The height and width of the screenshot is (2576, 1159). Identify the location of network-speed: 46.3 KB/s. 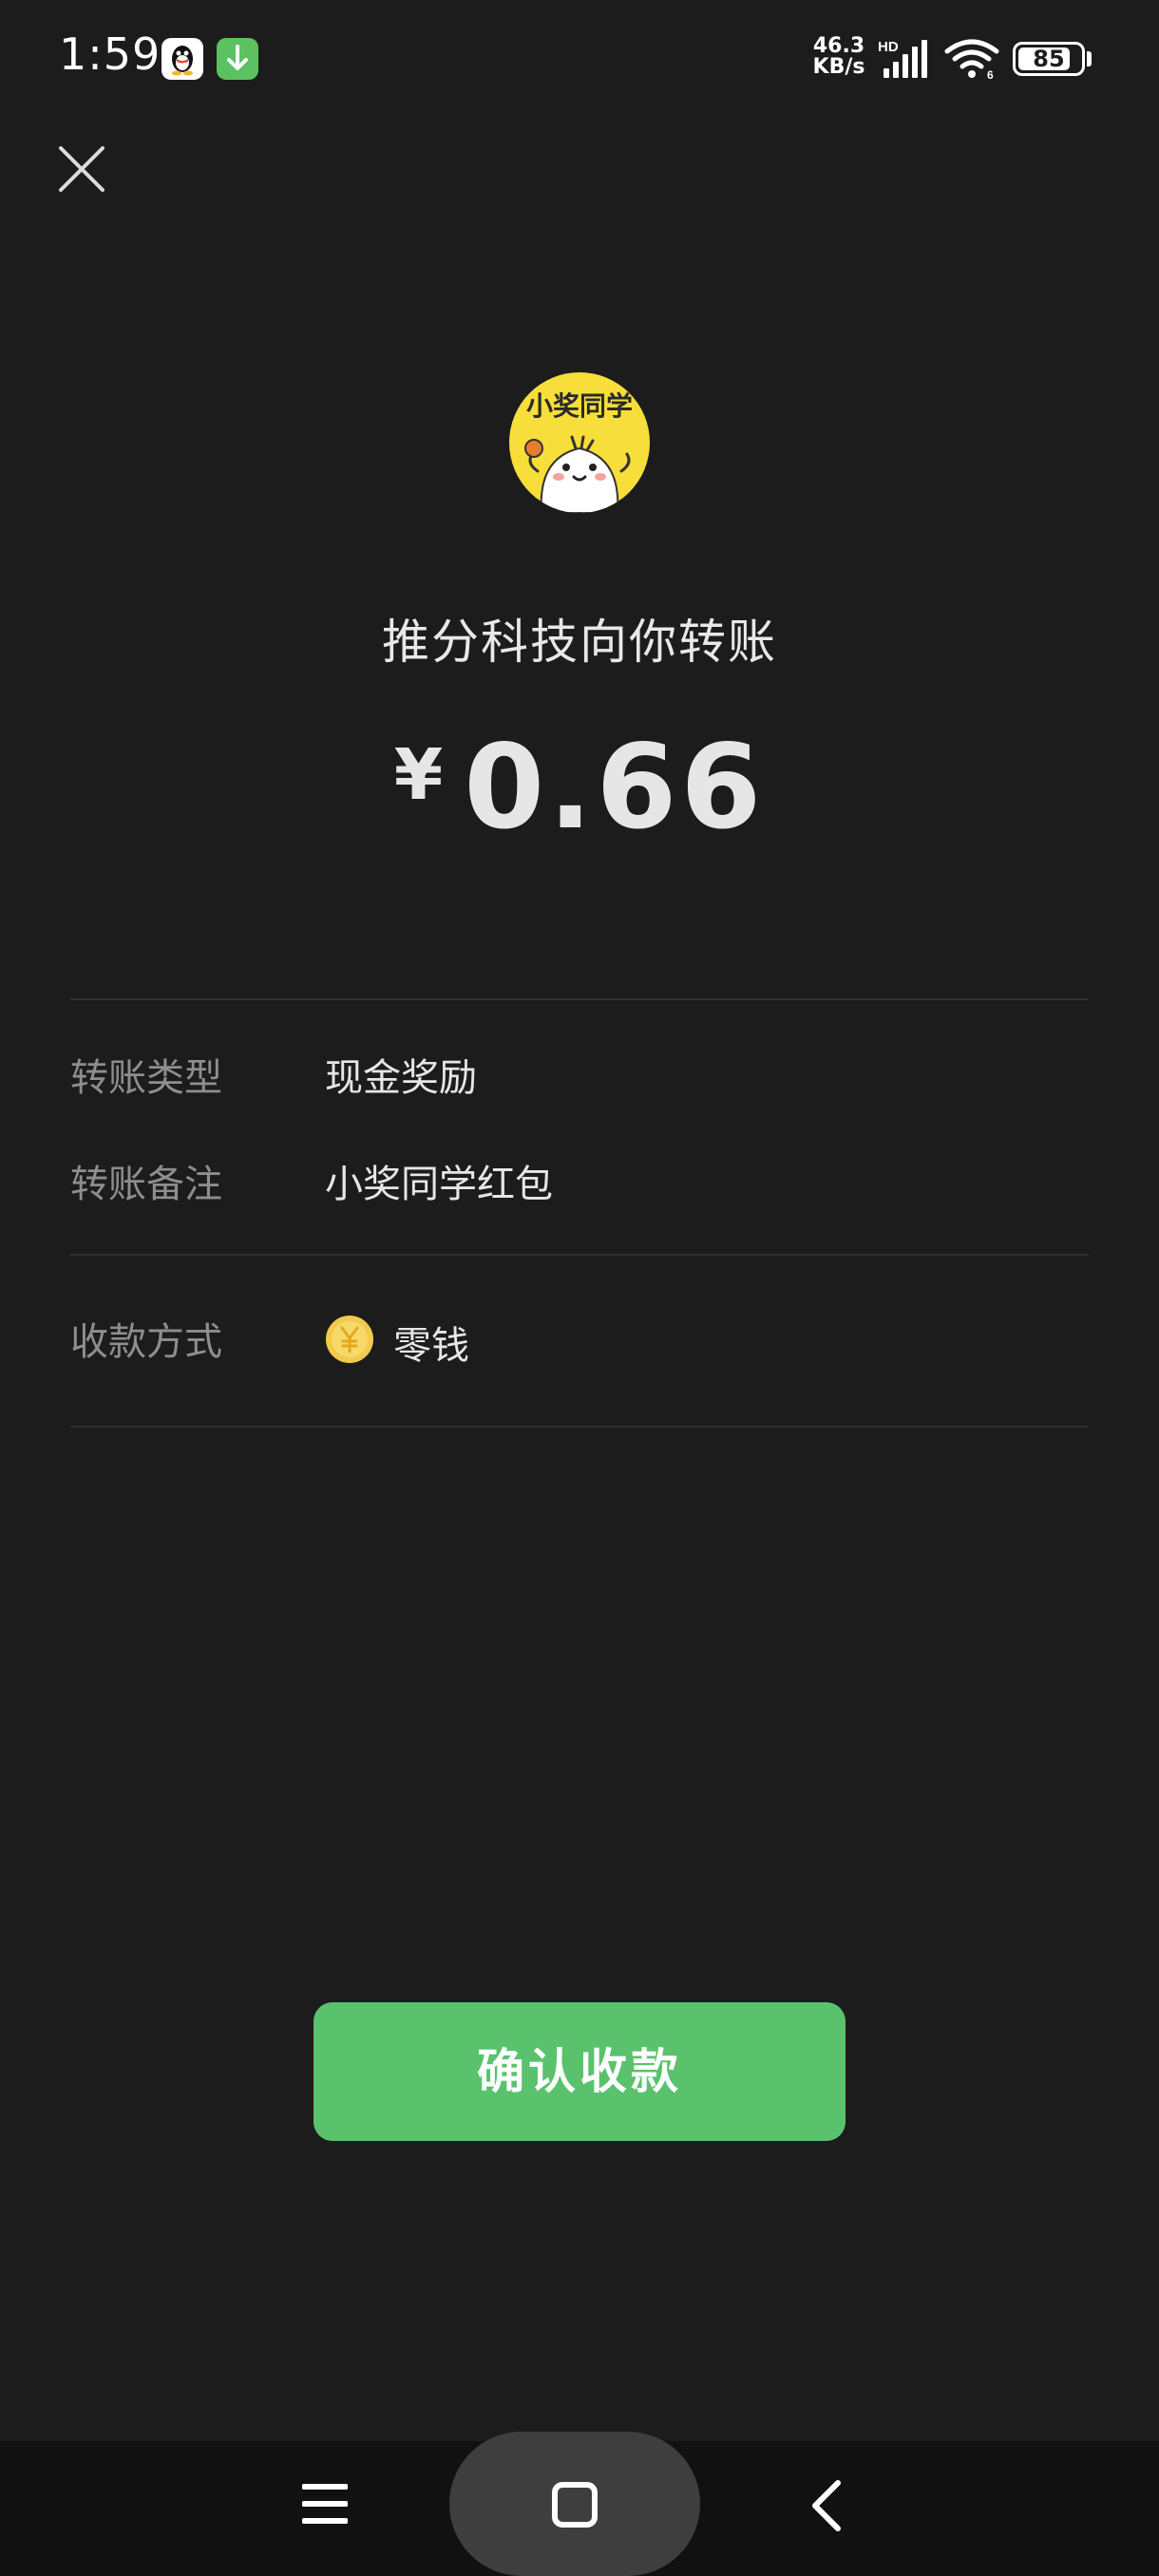
(838, 57).